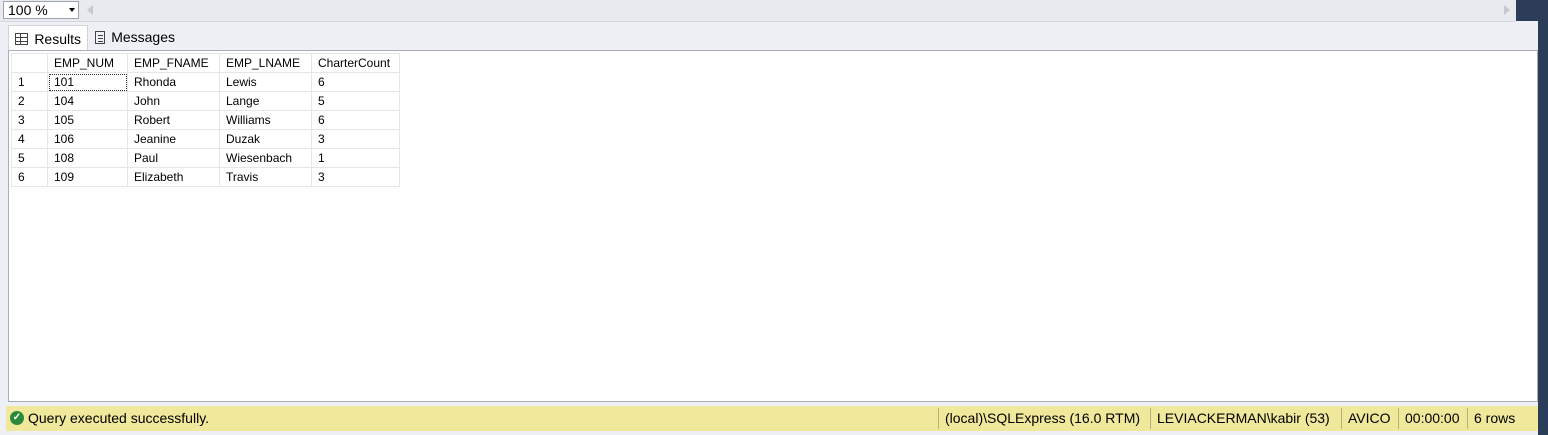 This screenshot has width=1548, height=435. What do you see at coordinates (29, 139) in the screenshot?
I see `row-number: 4` at bounding box center [29, 139].